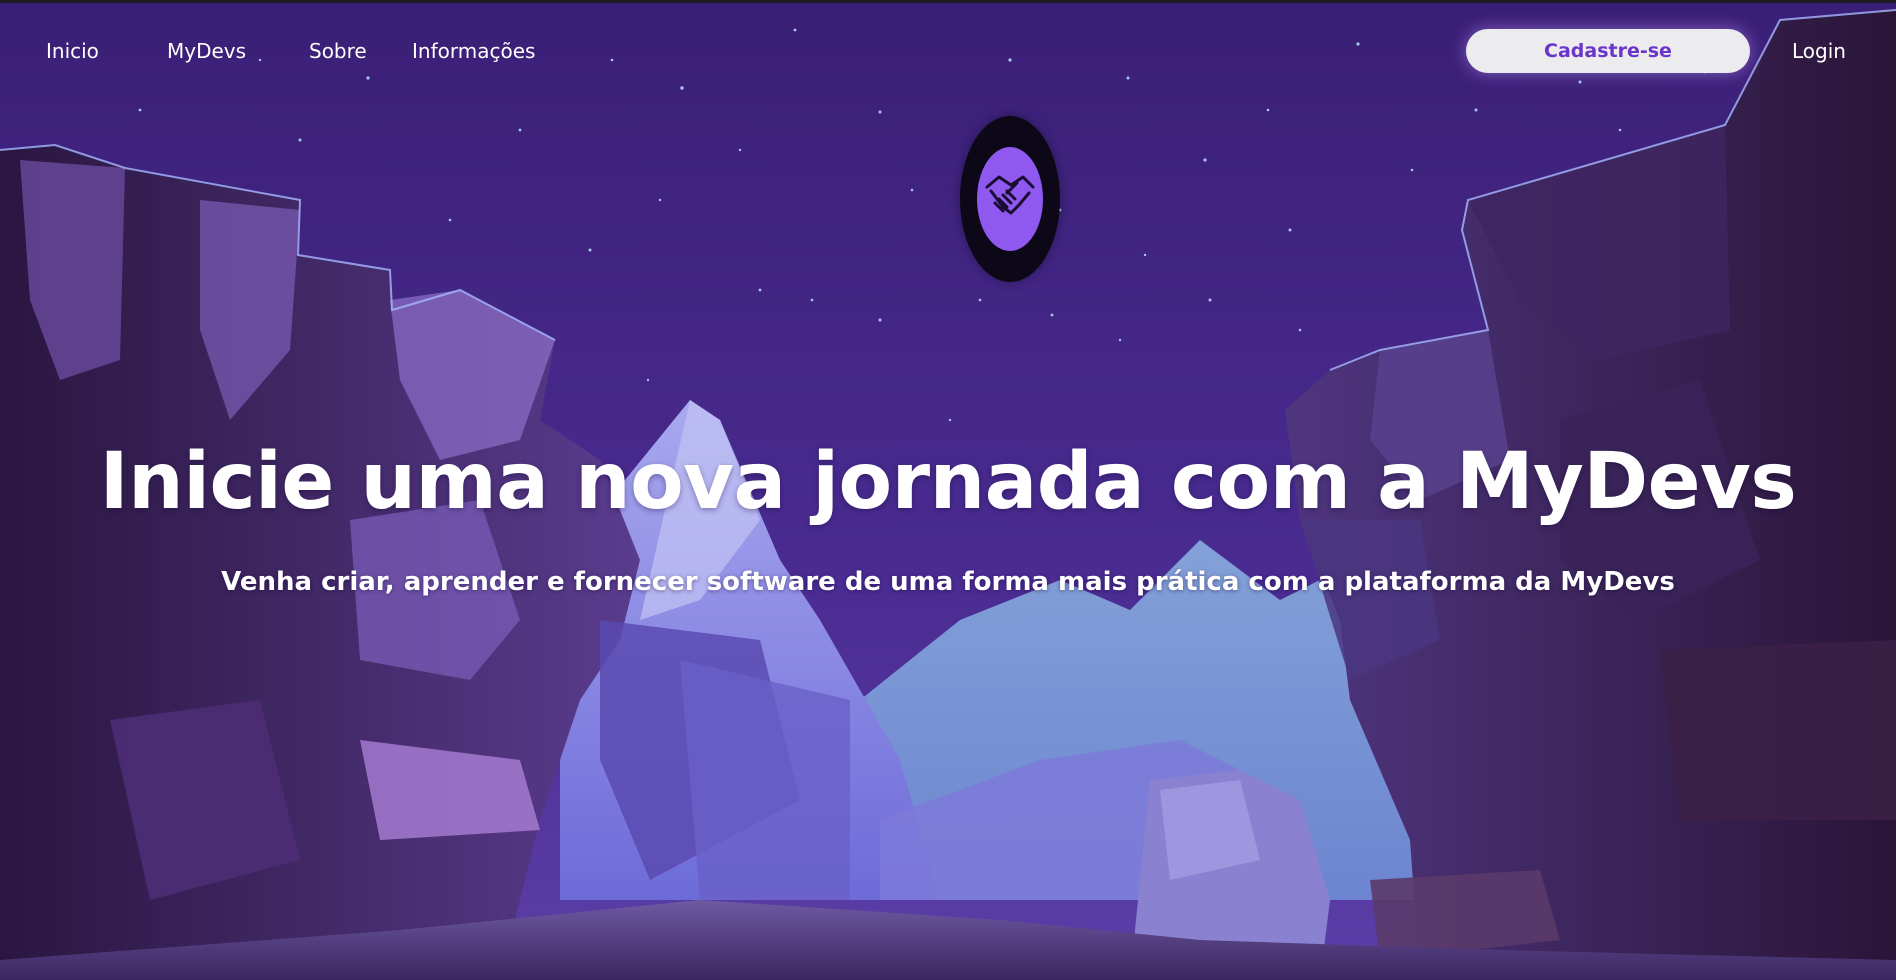 The height and width of the screenshot is (980, 1896). Describe the element at coordinates (1010, 195) in the screenshot. I see `handshake-icon` at that location.